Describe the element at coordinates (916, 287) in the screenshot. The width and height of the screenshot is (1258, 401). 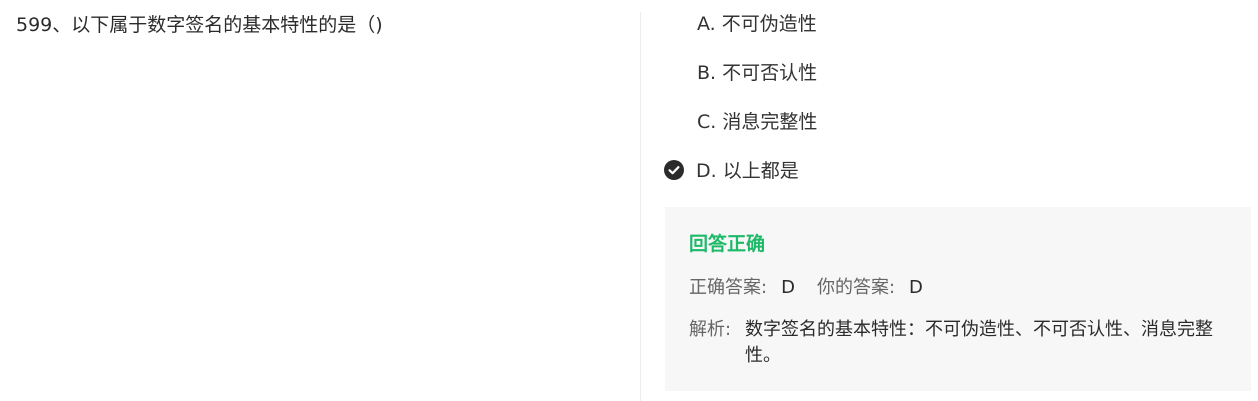
I see `your-answer-value: D` at that location.